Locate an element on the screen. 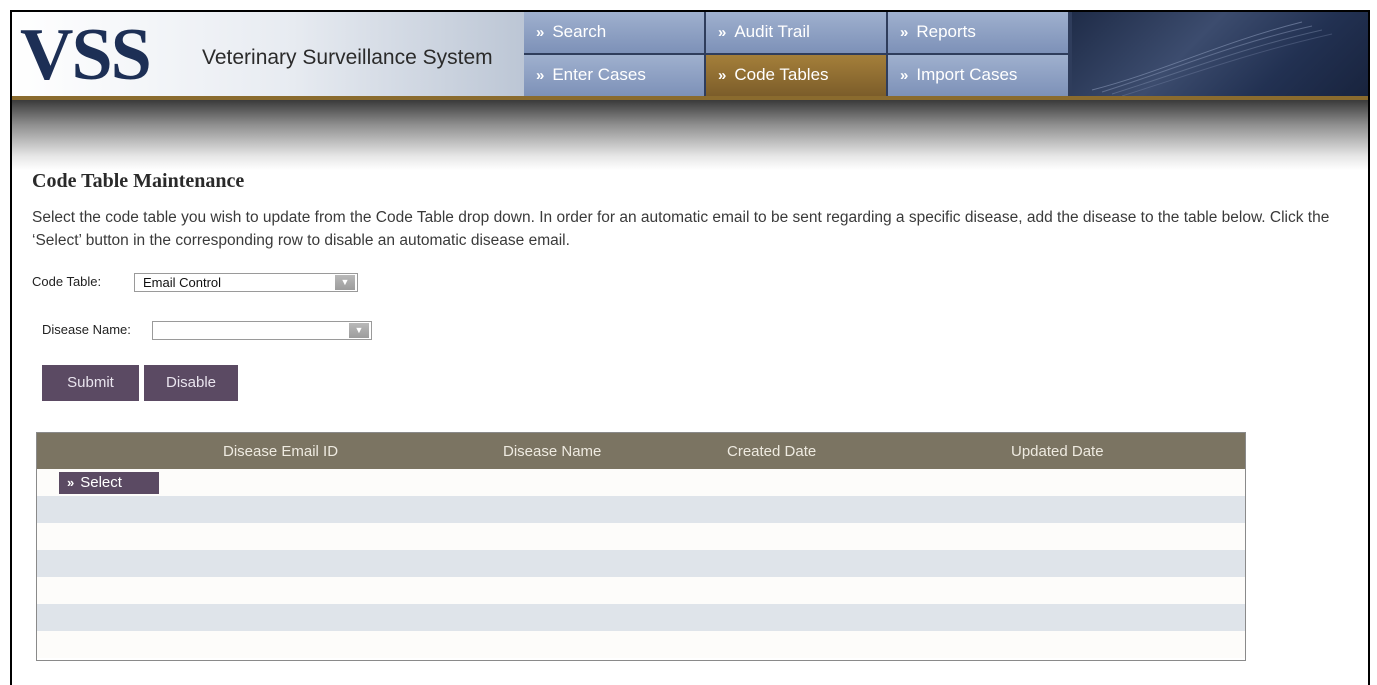 The height and width of the screenshot is (685, 1377). column-header: Updated Date is located at coordinates (1057, 451).